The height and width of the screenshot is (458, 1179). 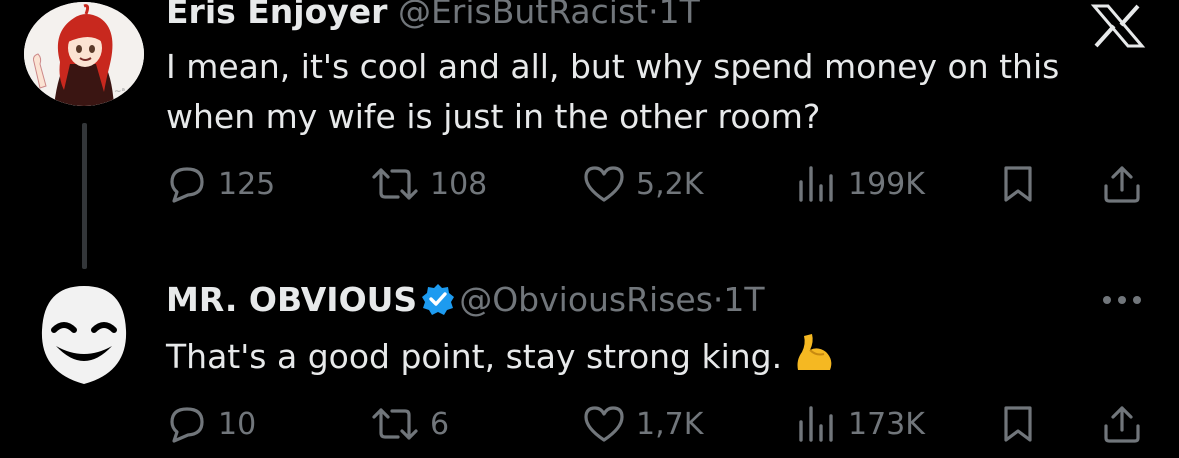 I want to click on tweet-1-like-count: 5,2K, so click(x=670, y=184).